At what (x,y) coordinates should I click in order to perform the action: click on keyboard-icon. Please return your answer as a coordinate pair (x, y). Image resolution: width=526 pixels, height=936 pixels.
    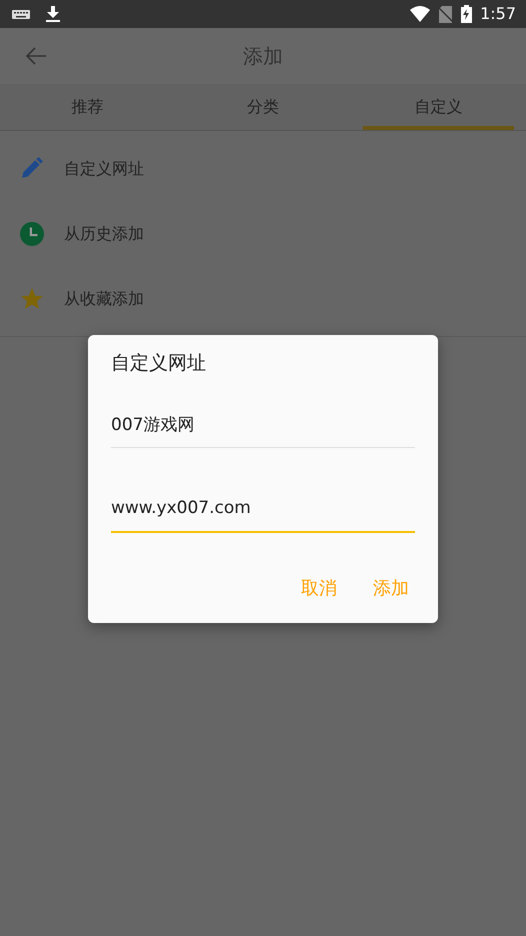
    Looking at the image, I should click on (21, 14).